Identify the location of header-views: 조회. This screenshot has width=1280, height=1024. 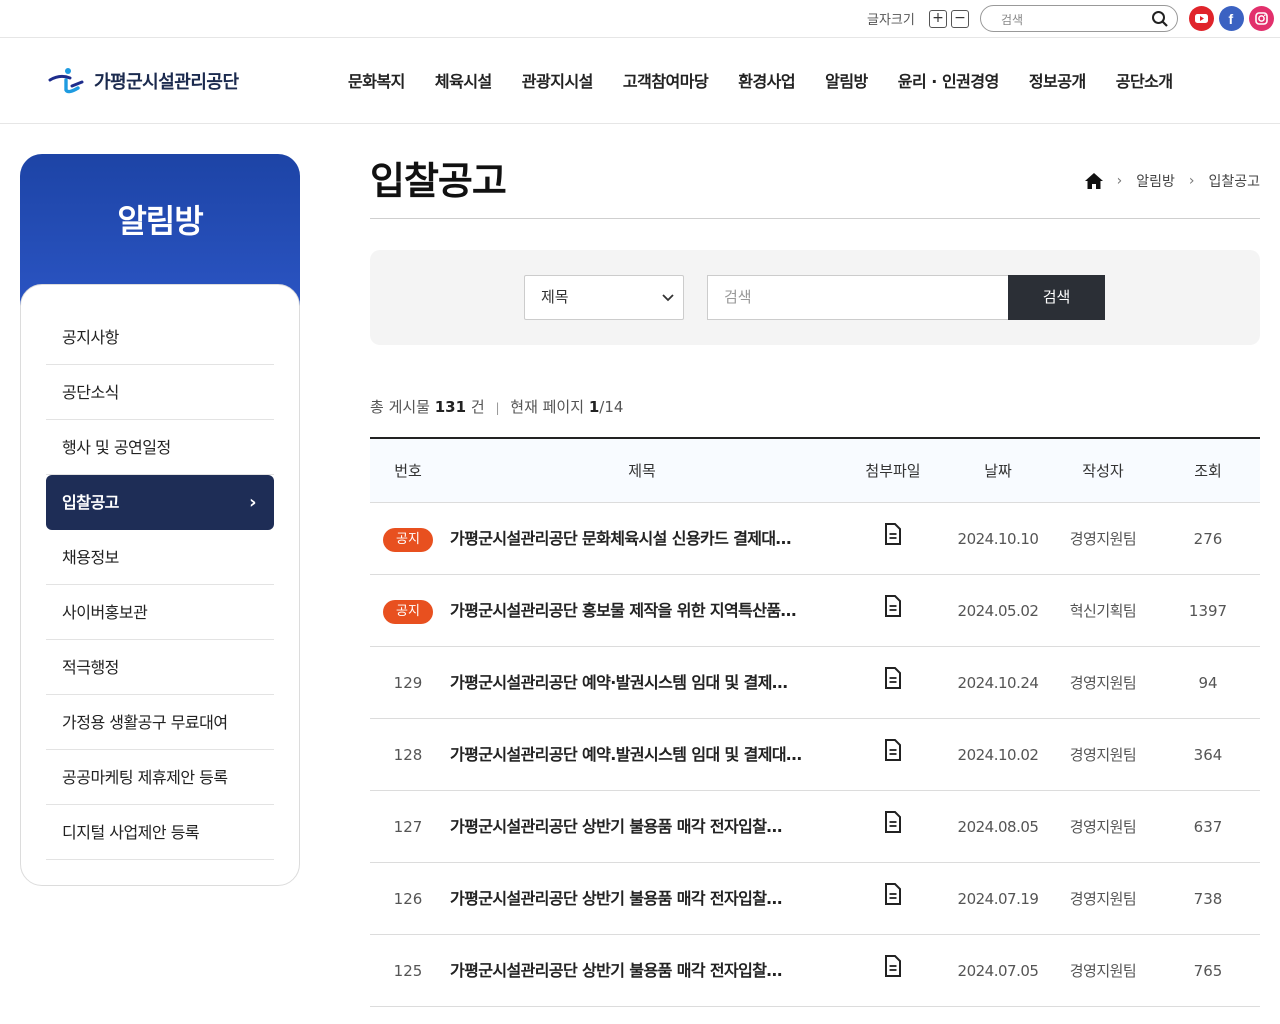
(1208, 471).